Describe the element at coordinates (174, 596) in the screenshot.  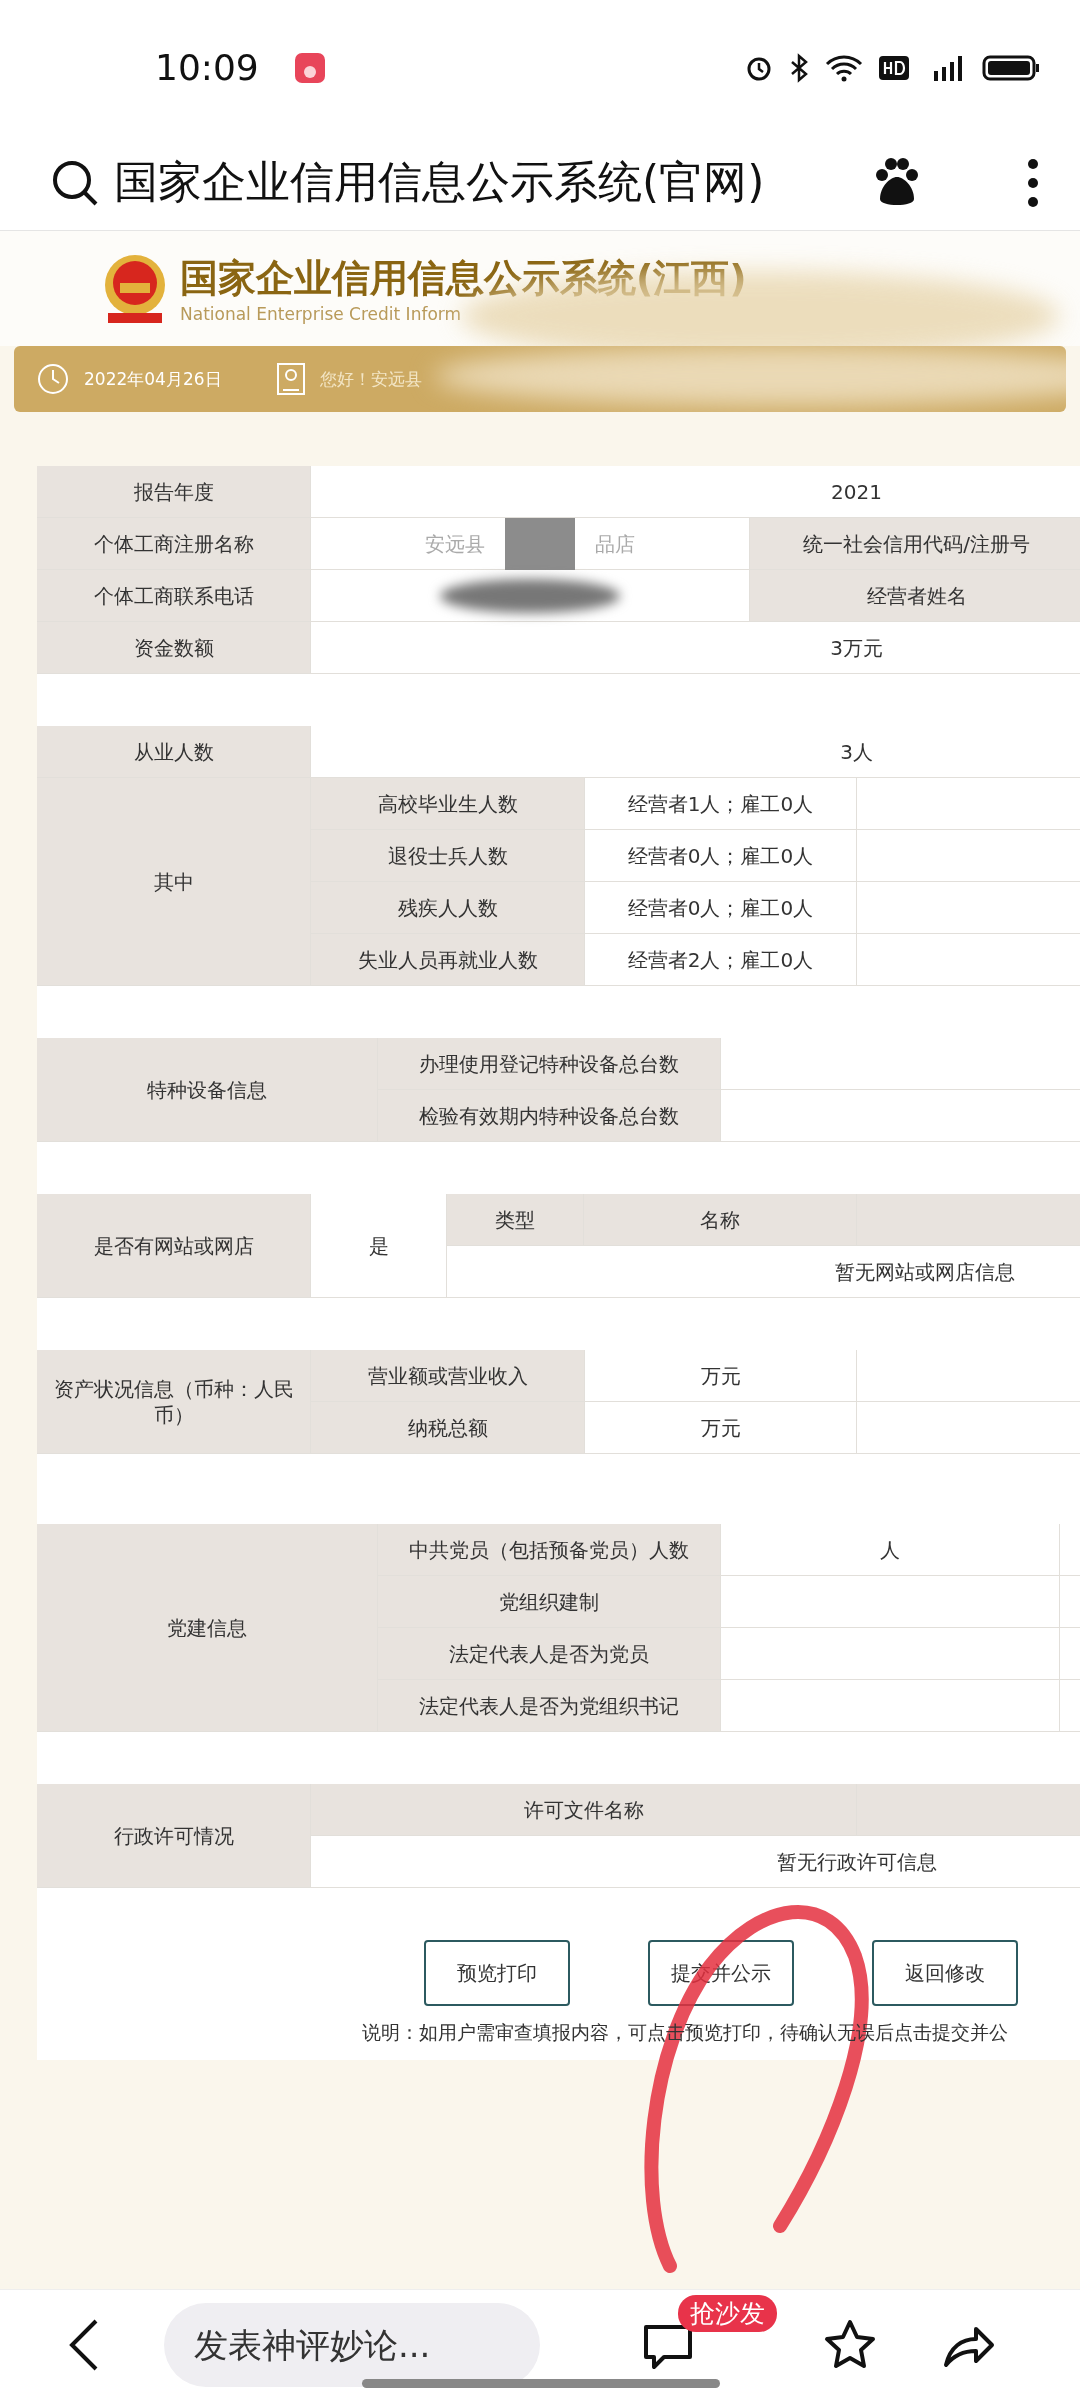
I see `field-label: 个体工商联系电话` at that location.